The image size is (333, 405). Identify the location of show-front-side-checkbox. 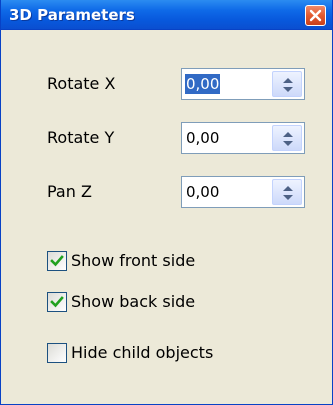
(57, 261).